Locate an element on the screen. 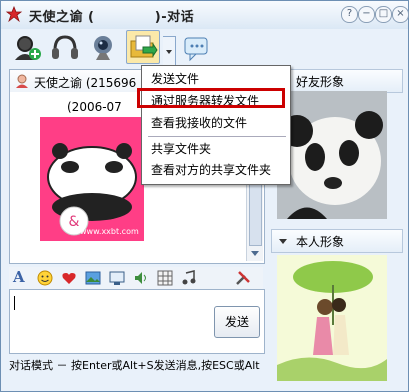  menu-item-peer-shared-folder: 查看对方的共享文件夹 is located at coordinates (211, 170).